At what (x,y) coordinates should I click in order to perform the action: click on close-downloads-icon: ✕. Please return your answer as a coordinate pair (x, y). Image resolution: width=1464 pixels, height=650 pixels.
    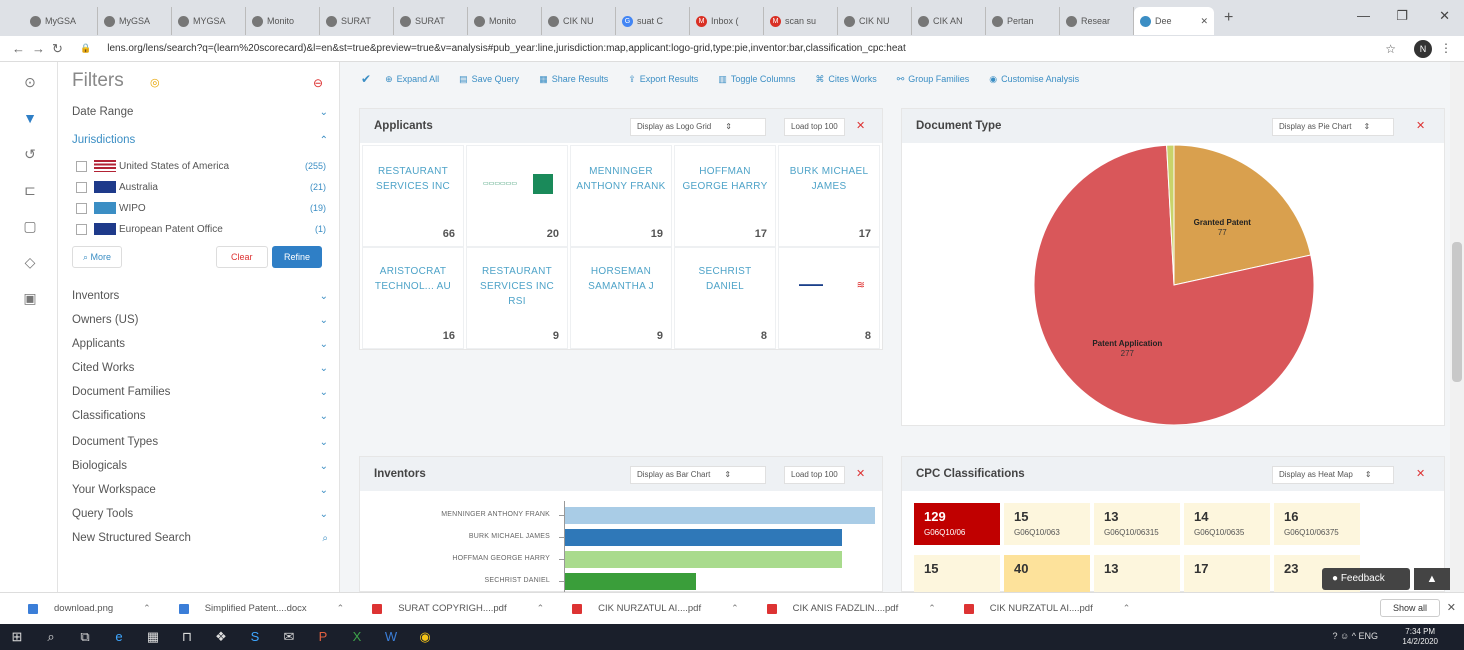
    Looking at the image, I should click on (1451, 607).